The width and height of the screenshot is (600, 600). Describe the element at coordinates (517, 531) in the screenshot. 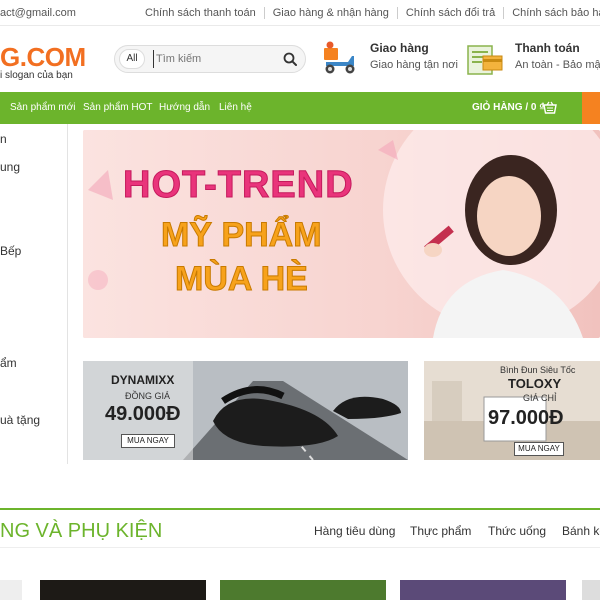

I see `tab-drinks: Thức uống` at that location.